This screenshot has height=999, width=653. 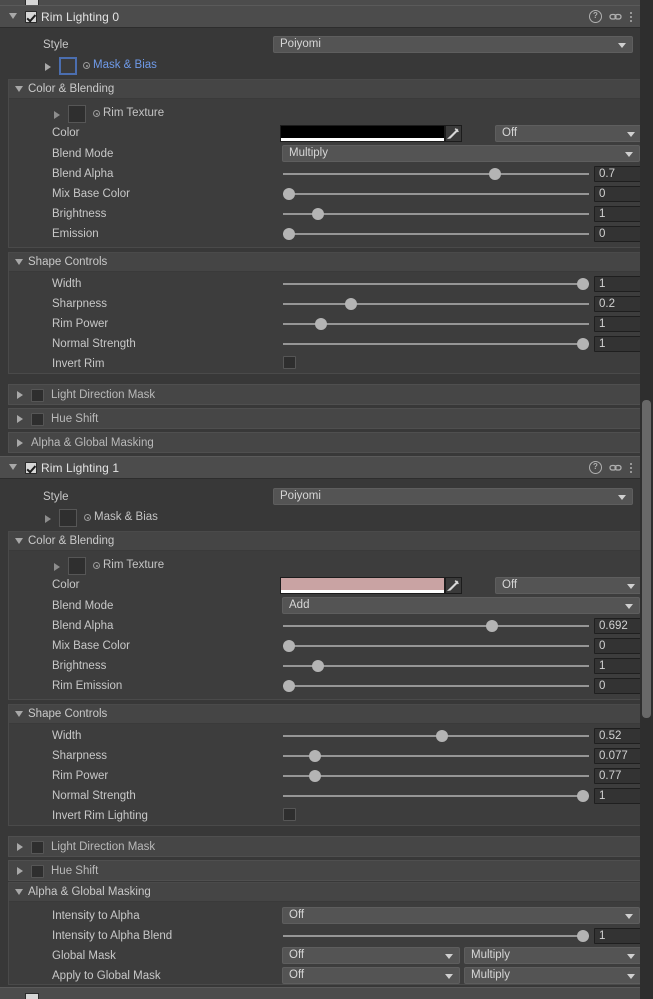 I want to click on slider-rim-power, so click(x=436, y=324).